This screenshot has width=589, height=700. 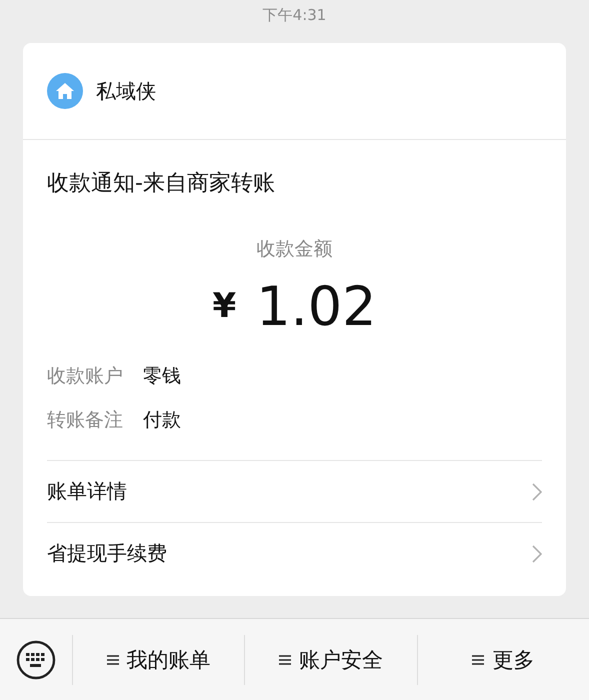 What do you see at coordinates (161, 184) in the screenshot?
I see `notification-title: 收款通知-来自商家转账` at bounding box center [161, 184].